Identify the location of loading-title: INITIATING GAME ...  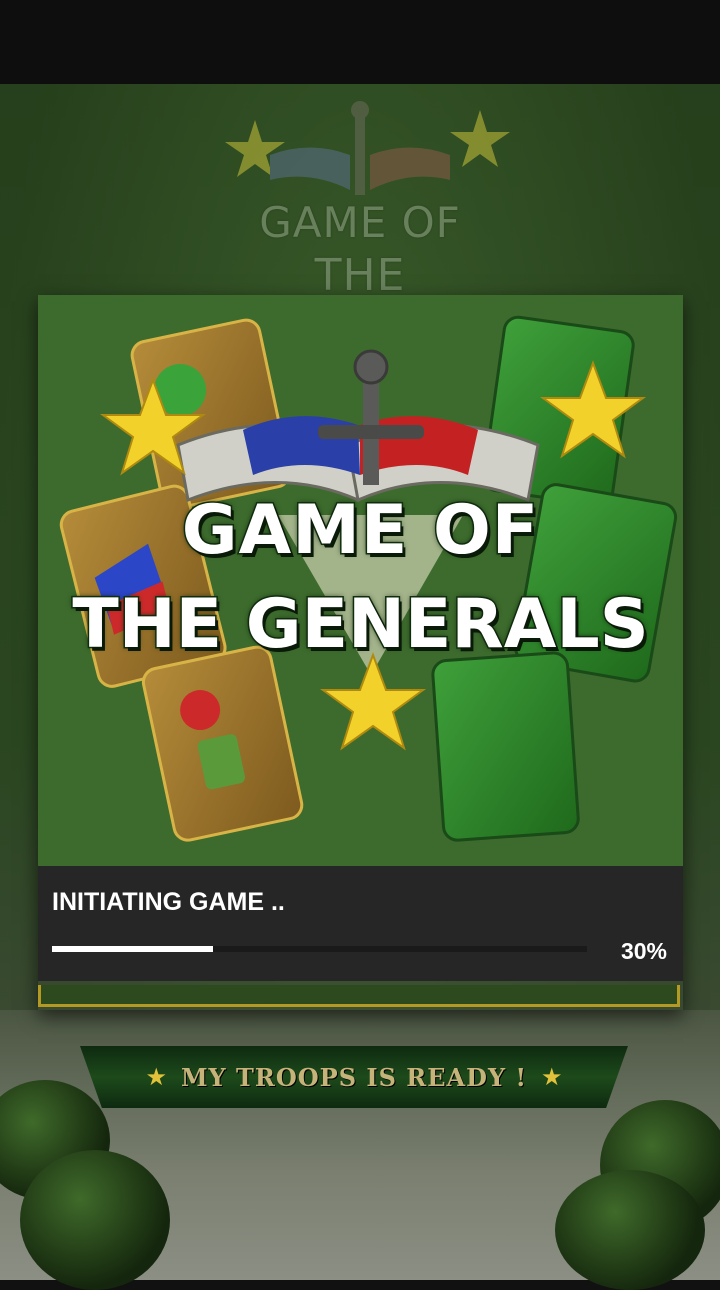
(168, 902).